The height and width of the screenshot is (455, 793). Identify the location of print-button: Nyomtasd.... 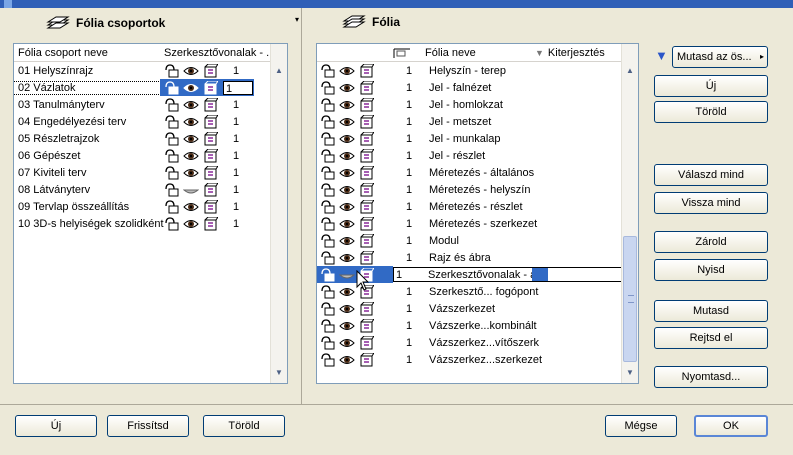
(711, 377).